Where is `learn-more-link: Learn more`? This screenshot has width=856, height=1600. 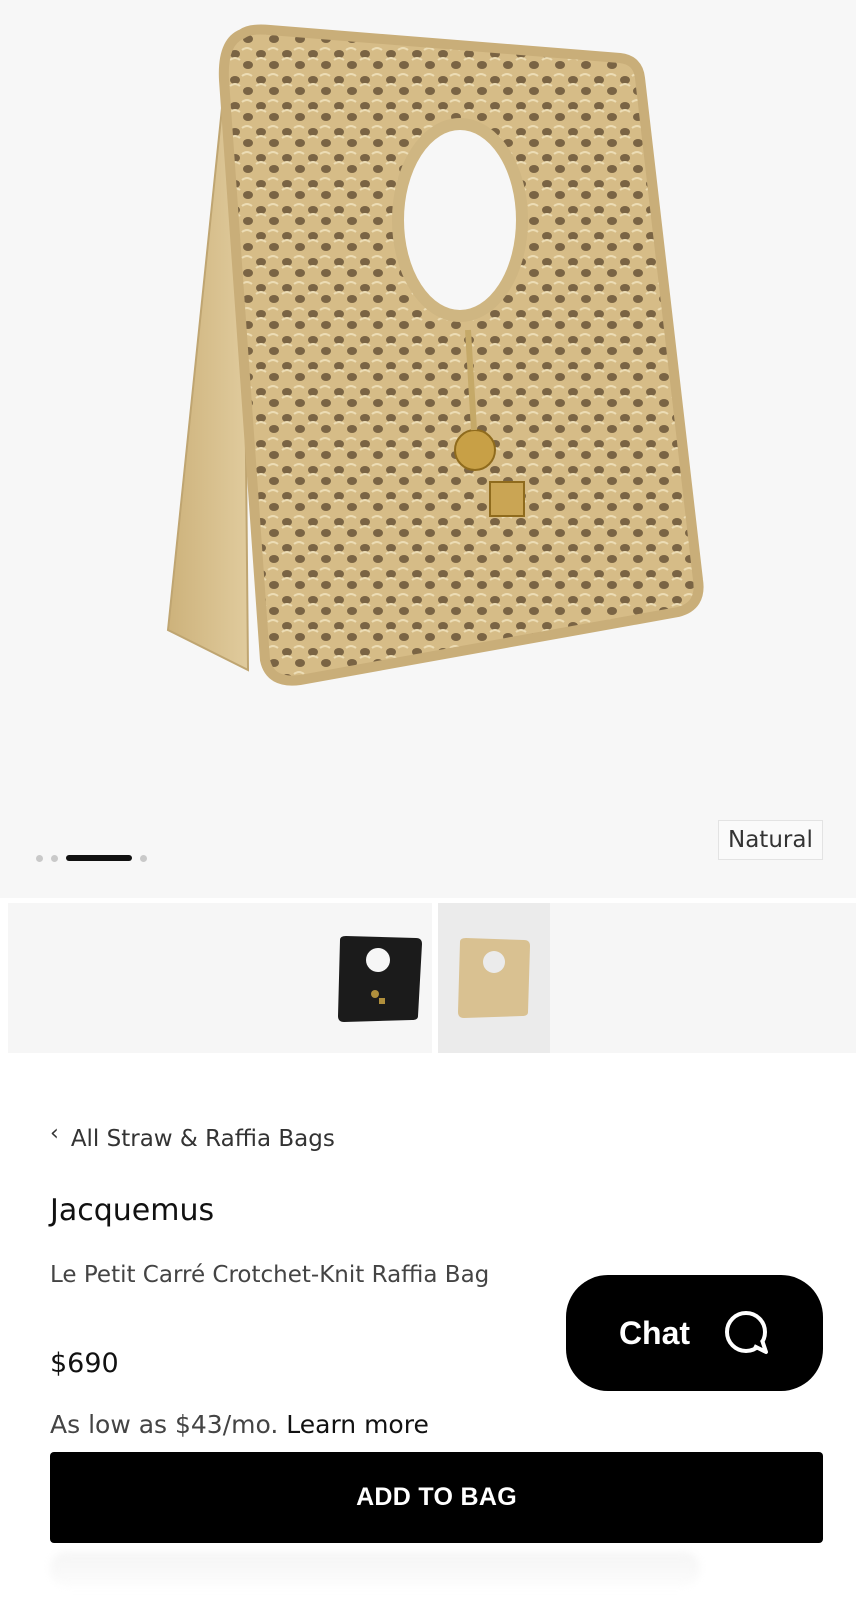
learn-more-link: Learn more is located at coordinates (357, 1424).